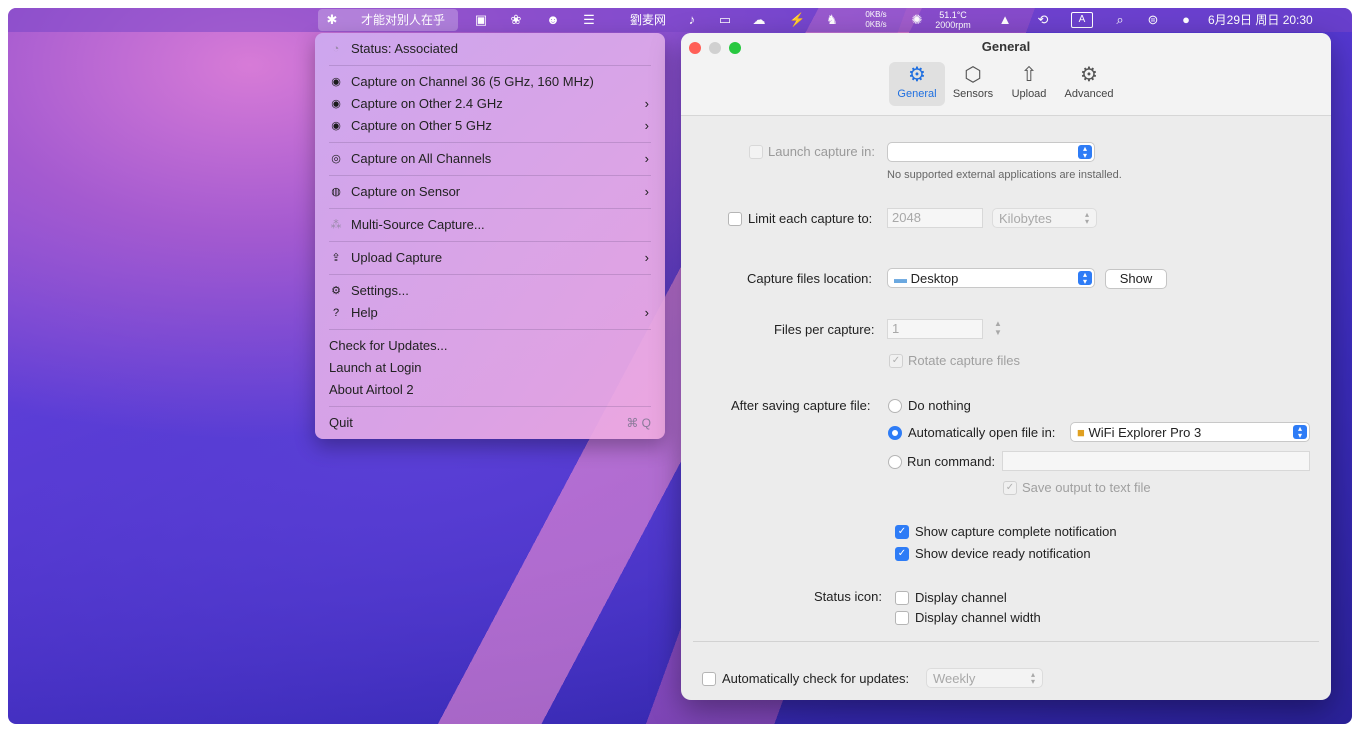 The height and width of the screenshot is (732, 1360). Describe the element at coordinates (427, 103) in the screenshot. I see `menu-item-label: Capture on Other 2.4 GHz` at that location.